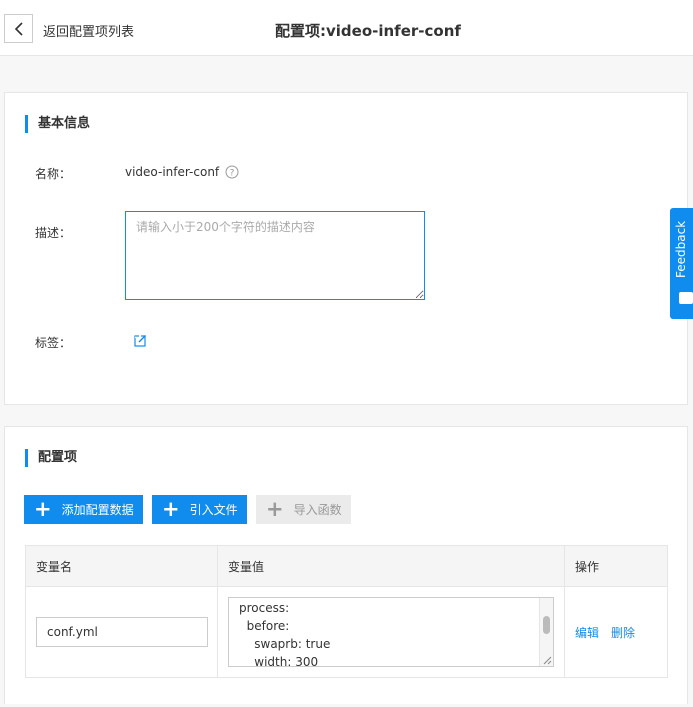 Image resolution: width=693 pixels, height=707 pixels. Describe the element at coordinates (53, 233) in the screenshot. I see `desc-label: 描述：` at that location.